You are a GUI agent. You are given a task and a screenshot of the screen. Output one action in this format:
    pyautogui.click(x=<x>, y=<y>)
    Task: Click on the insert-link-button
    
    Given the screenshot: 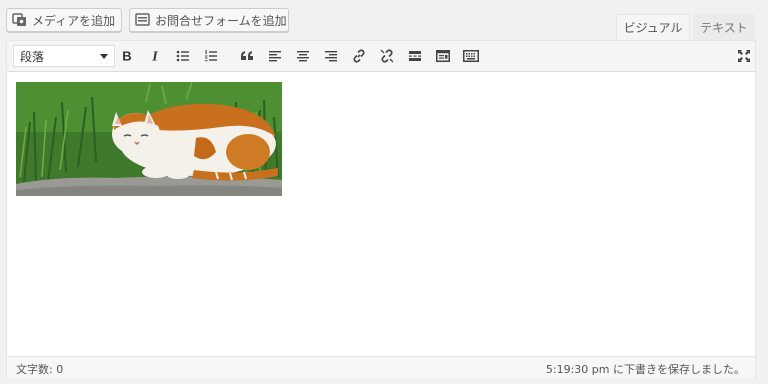 What is the action you would take?
    pyautogui.click(x=359, y=56)
    